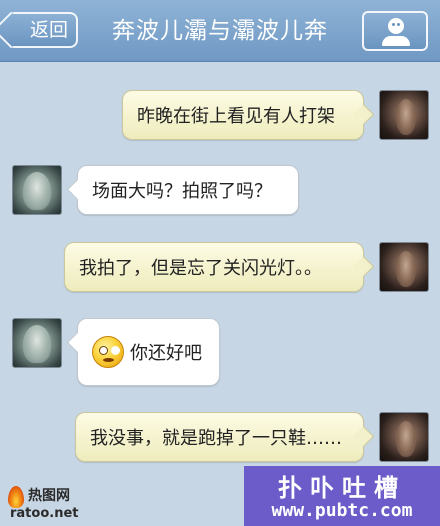 This screenshot has height=526, width=440. Describe the element at coordinates (396, 26) in the screenshot. I see `person-icon` at that location.